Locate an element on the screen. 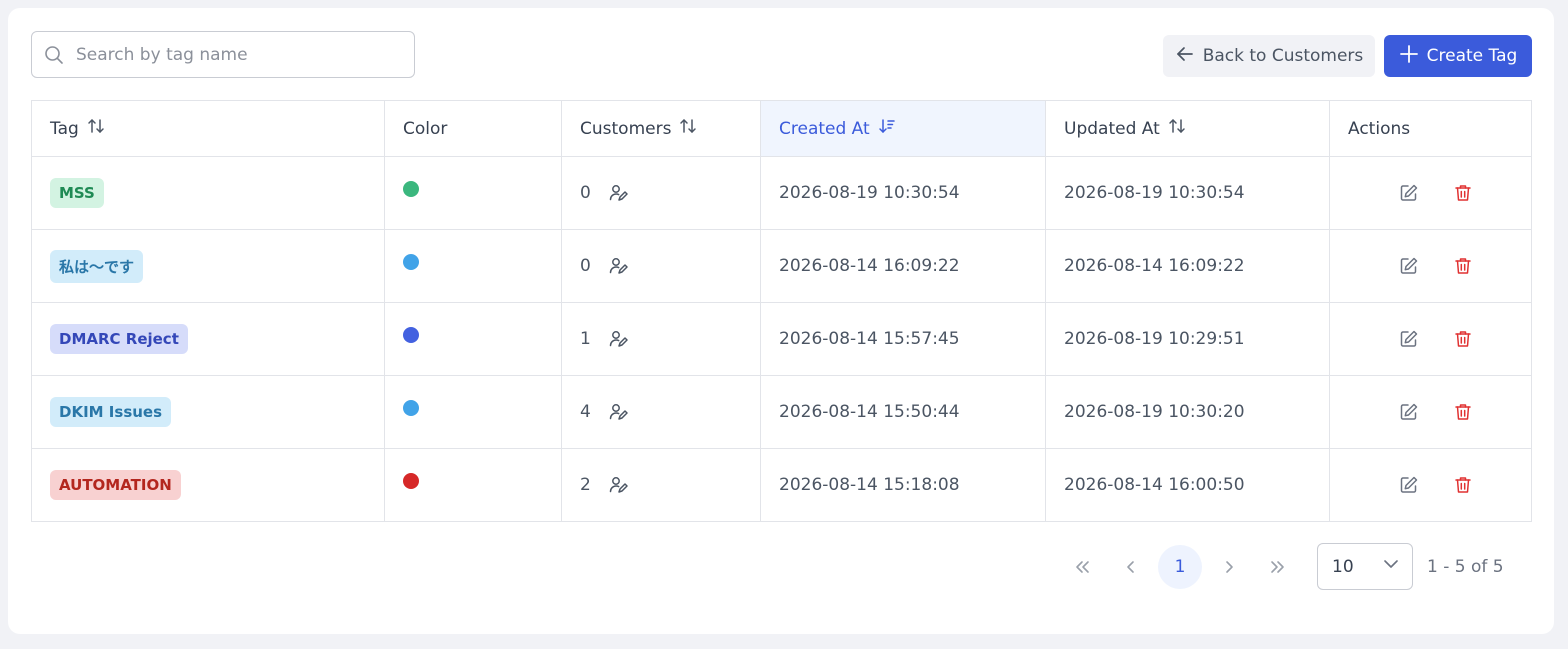  create-tag-label: Create Tag is located at coordinates (1472, 56).